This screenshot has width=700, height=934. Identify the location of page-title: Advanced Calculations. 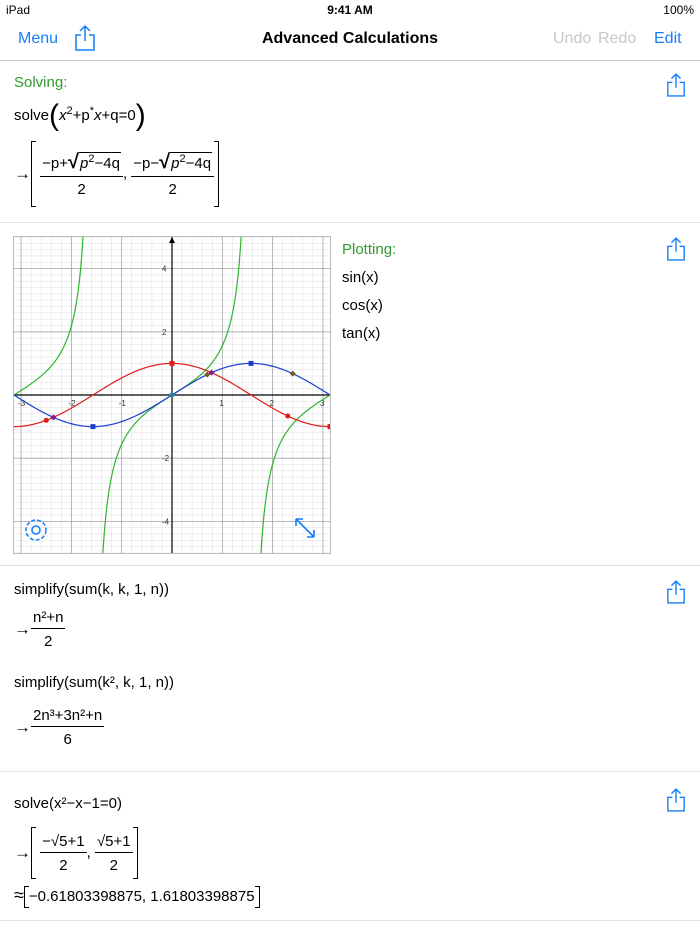
(350, 38).